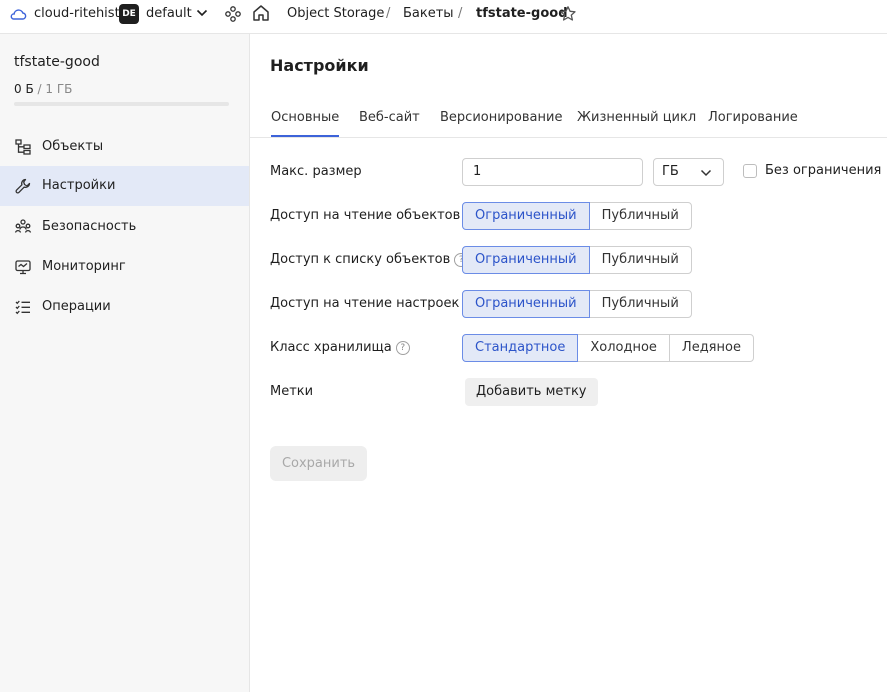 Image resolution: width=887 pixels, height=692 pixels. Describe the element at coordinates (331, 347) in the screenshot. I see `storage-class-label-text: Класс хранилища` at that location.